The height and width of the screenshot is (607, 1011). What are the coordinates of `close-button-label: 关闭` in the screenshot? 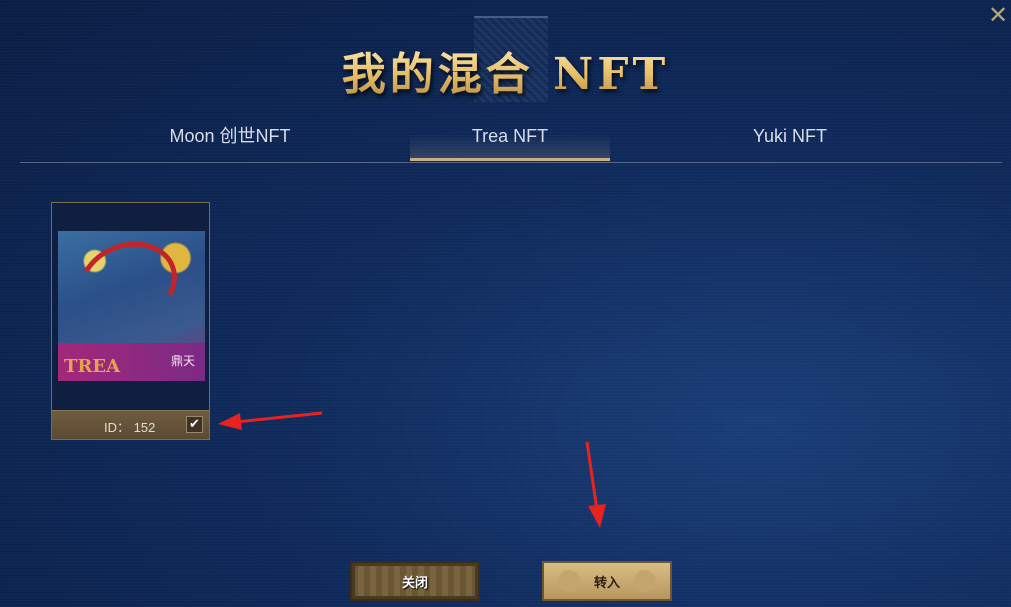 It's located at (414, 583).